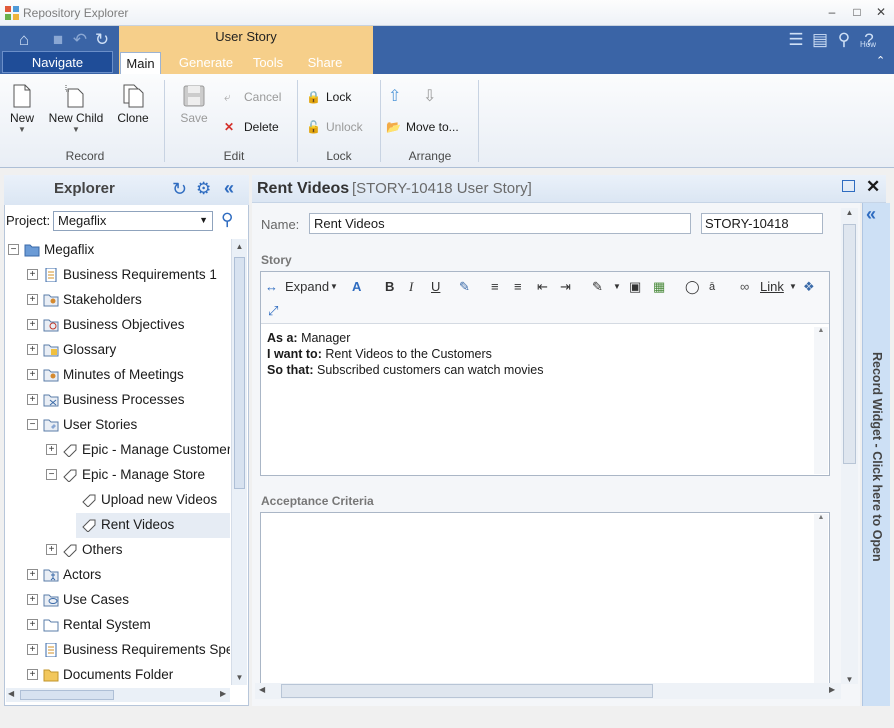  Describe the element at coordinates (356, 287) in the screenshot. I see `font-style-icon: A` at that location.